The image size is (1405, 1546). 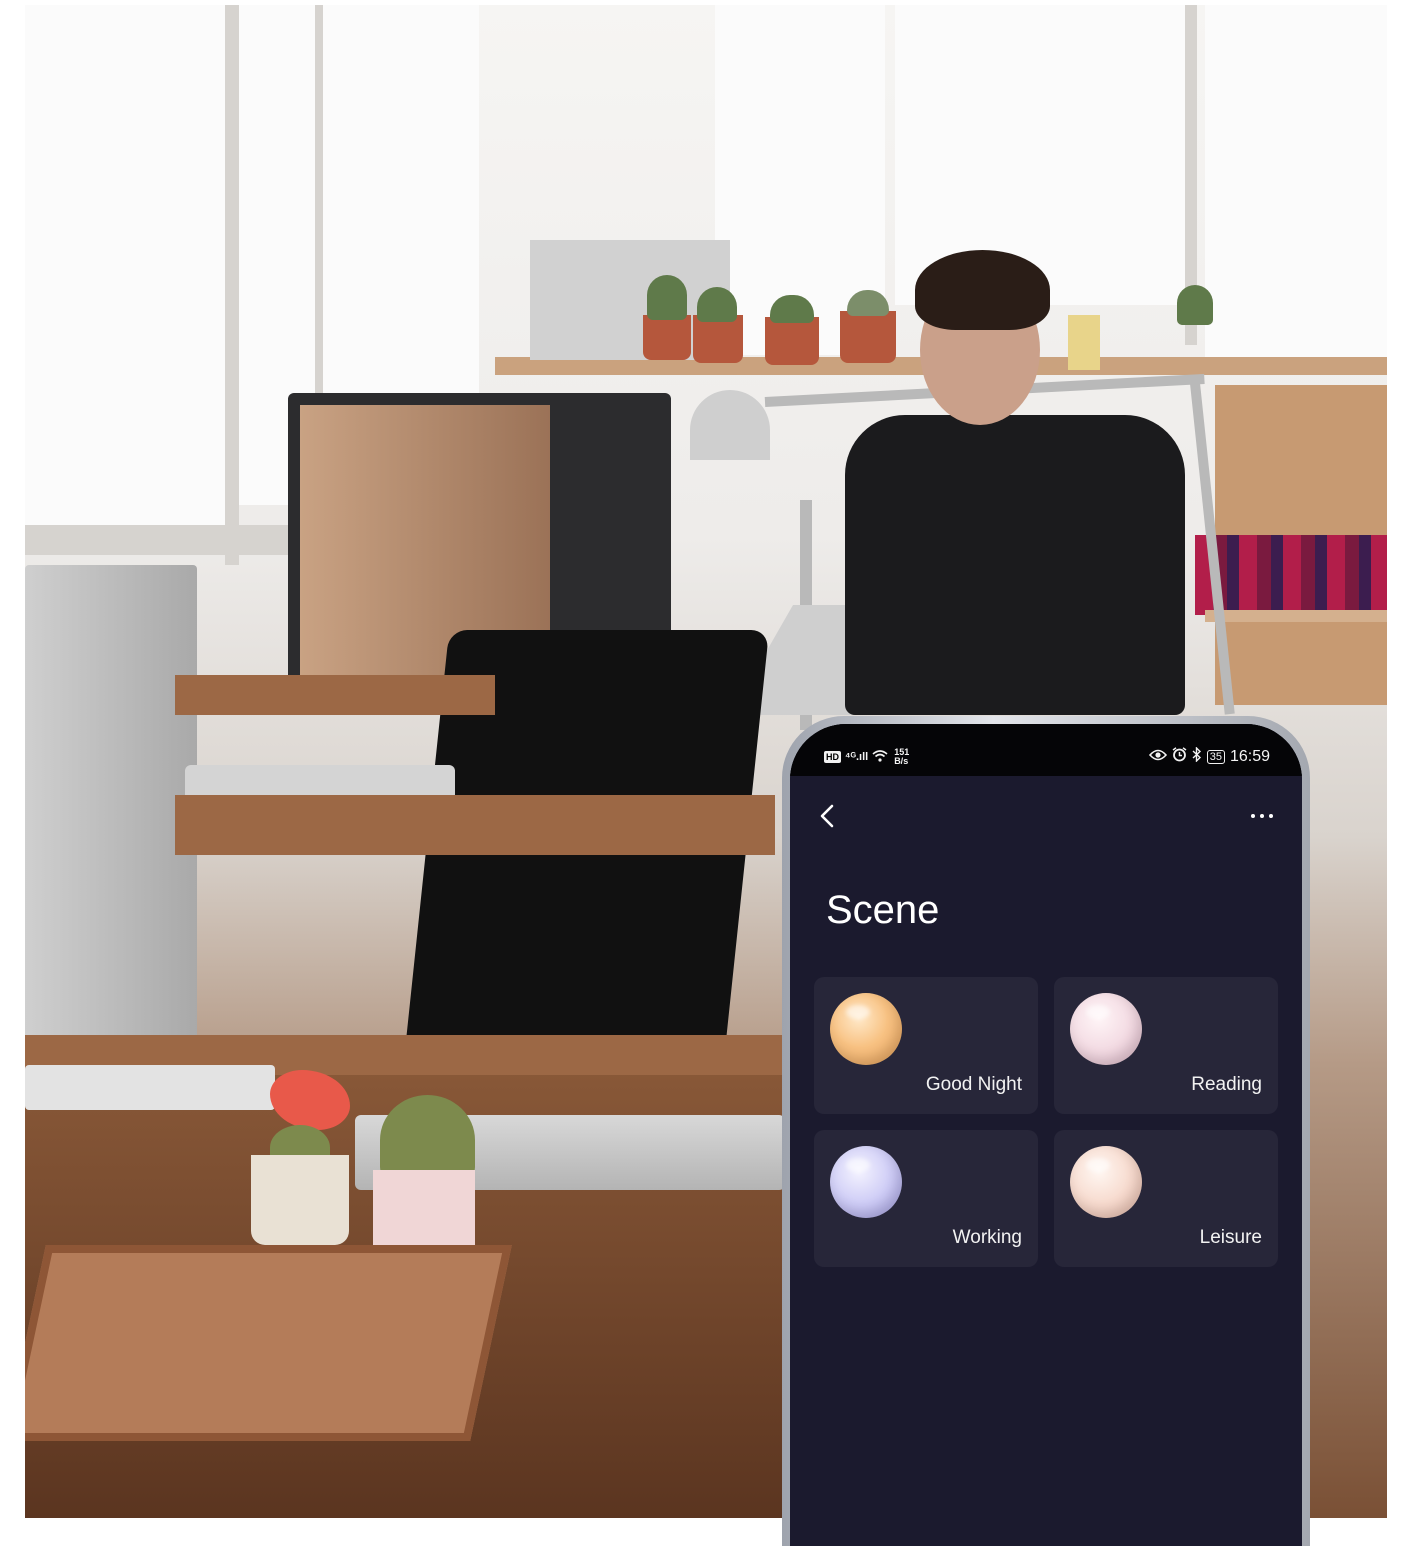 I want to click on back-button, so click(x=828, y=816).